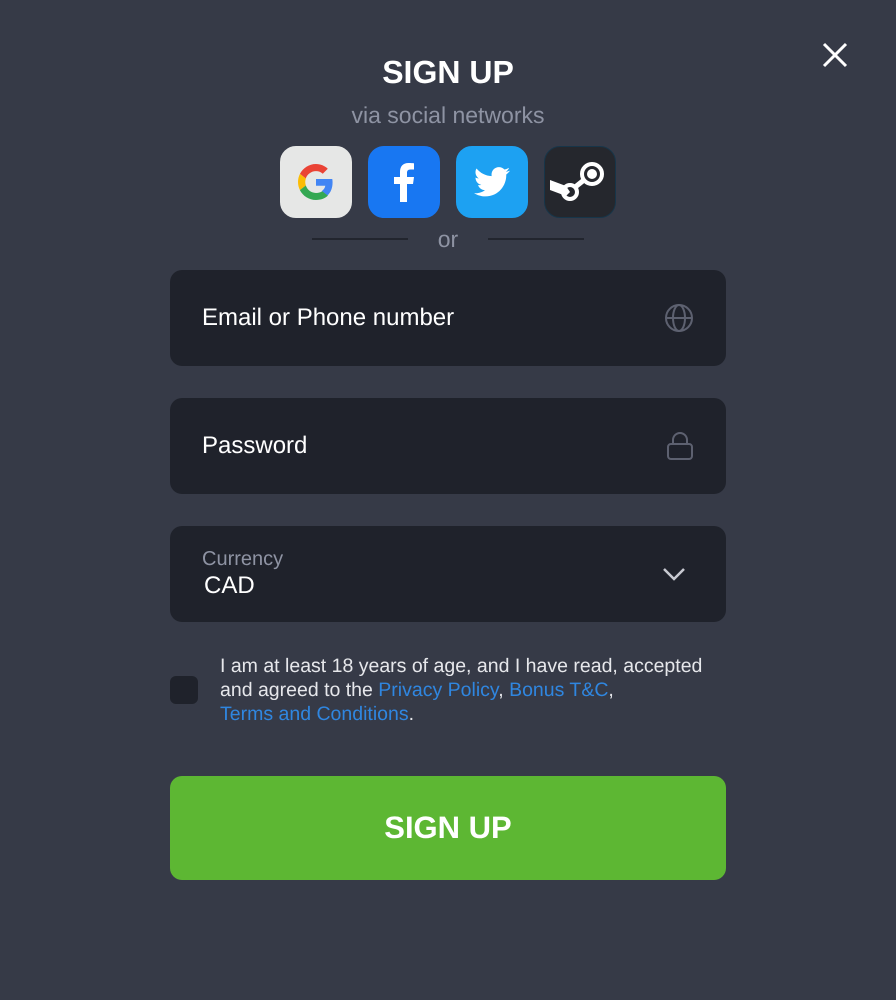 This screenshot has width=896, height=1000. I want to click on chevron-down-icon, so click(674, 574).